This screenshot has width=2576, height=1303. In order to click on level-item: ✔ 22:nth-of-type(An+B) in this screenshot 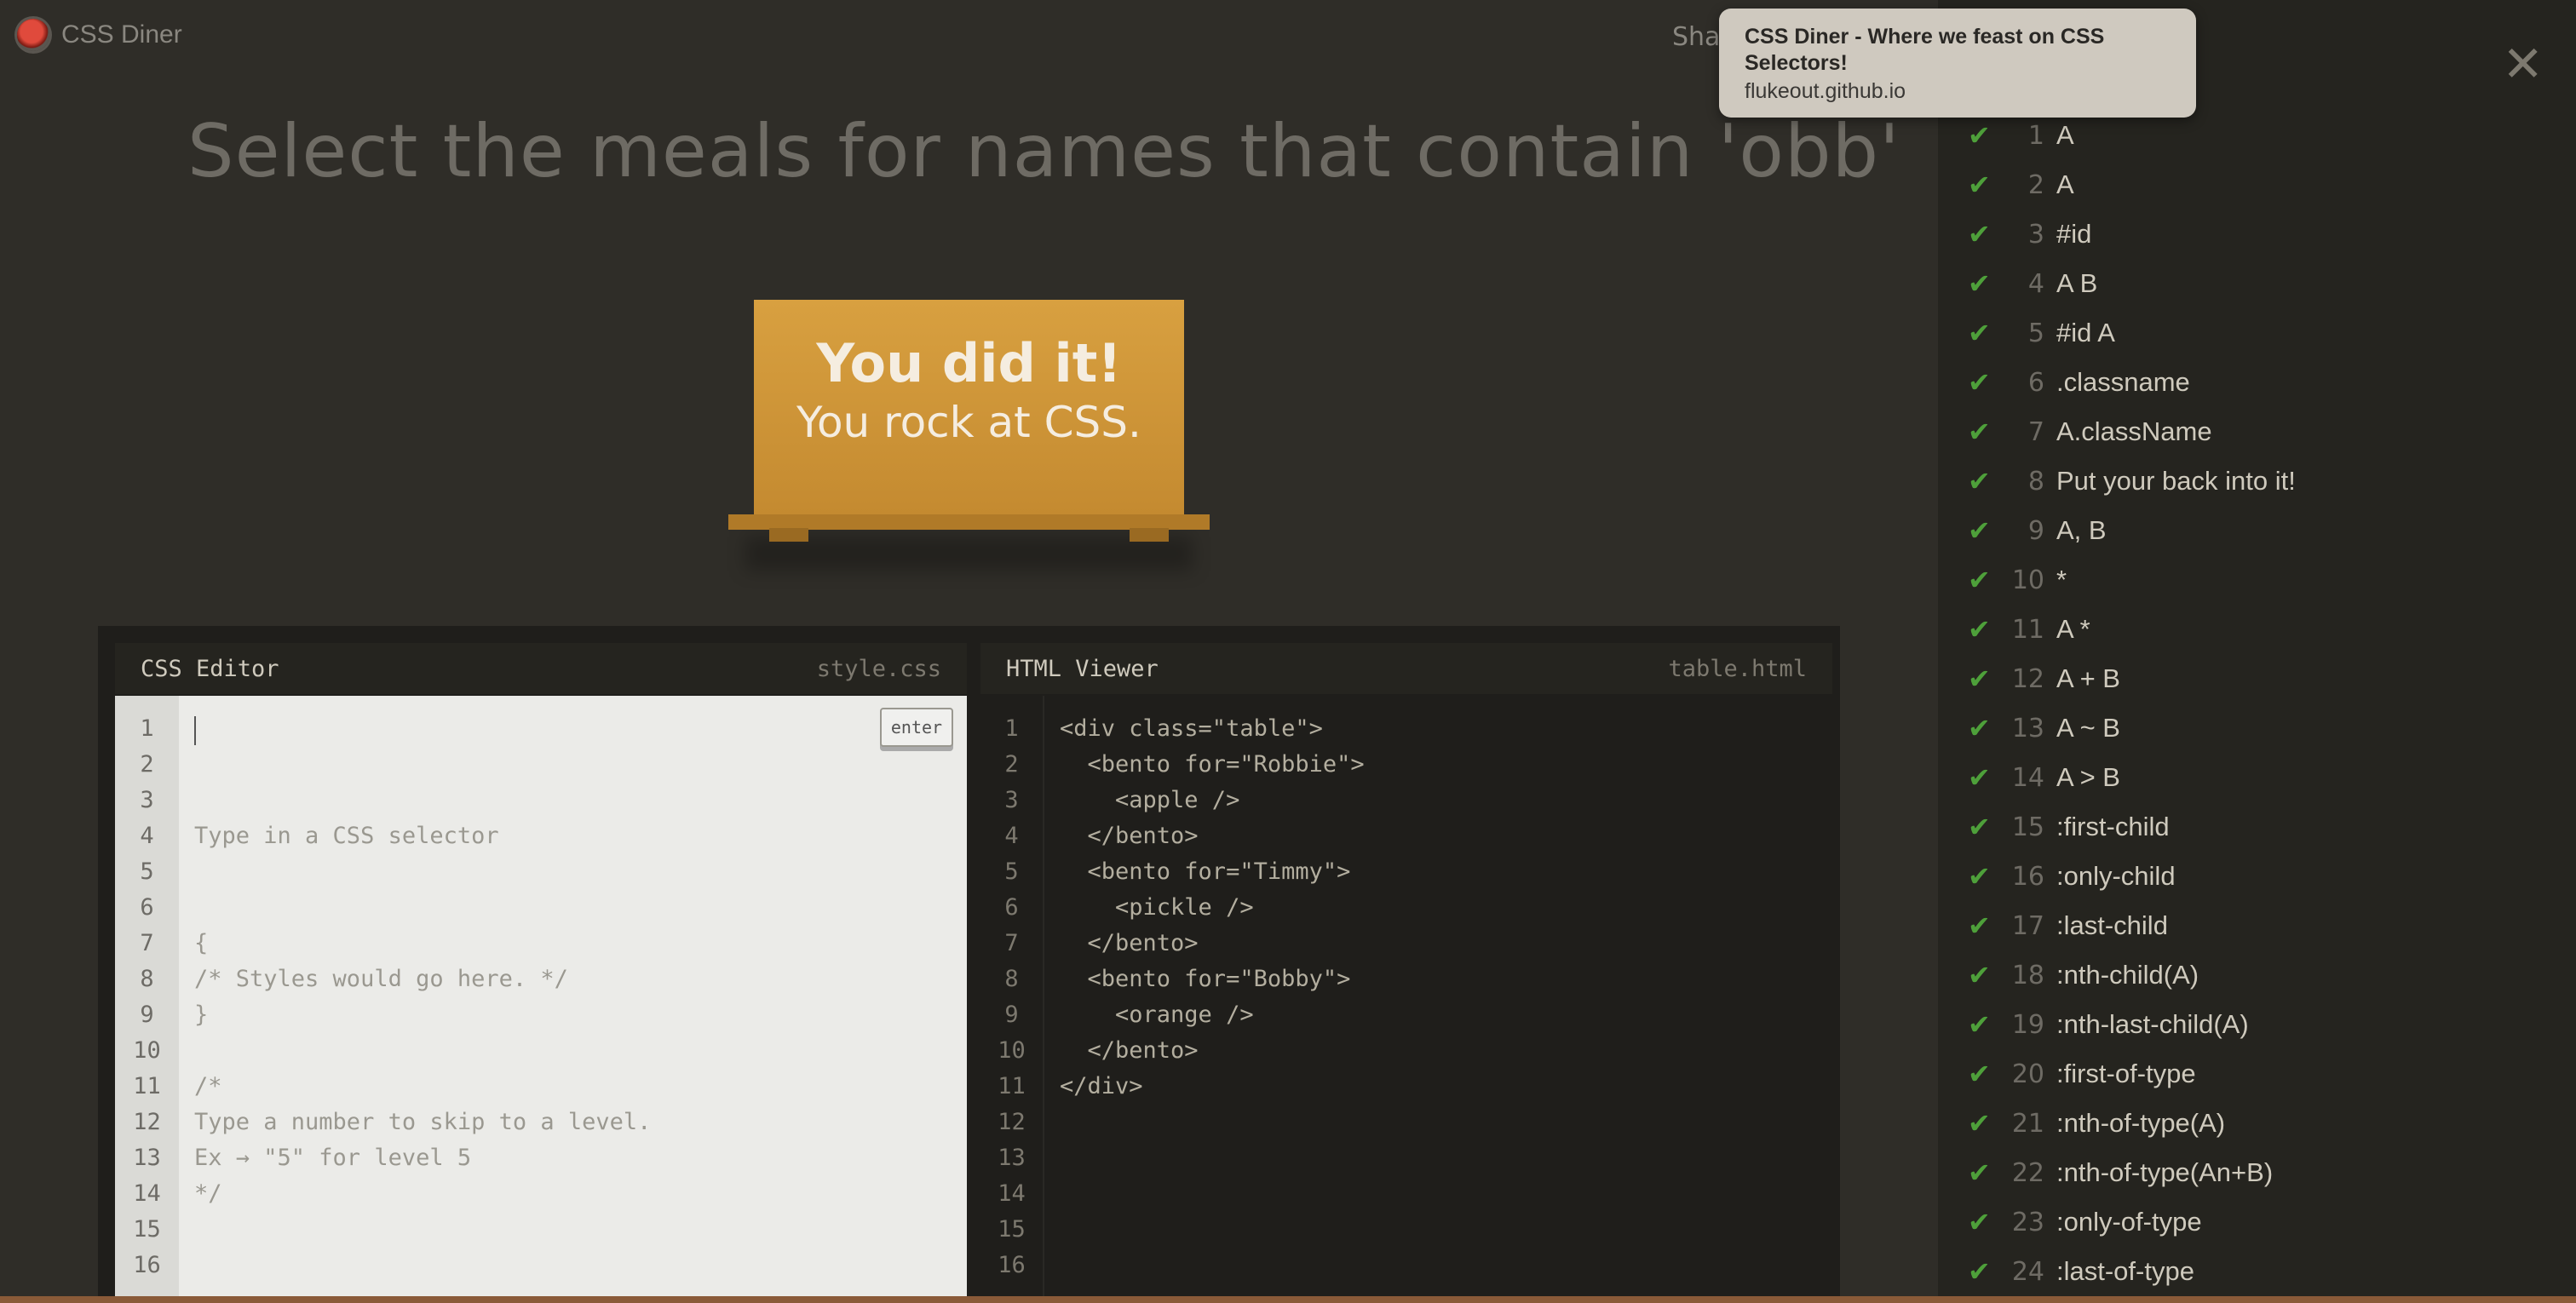, I will do `click(2132, 1172)`.